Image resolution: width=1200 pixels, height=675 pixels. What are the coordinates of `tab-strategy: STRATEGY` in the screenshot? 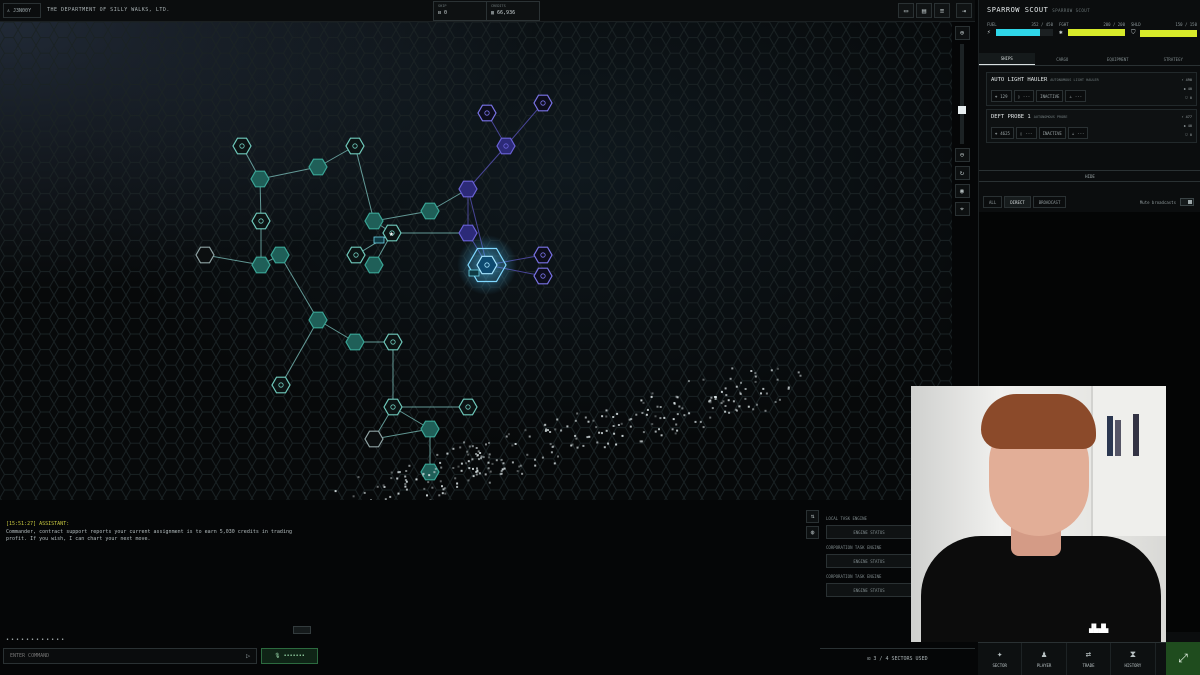 It's located at (1173, 59).